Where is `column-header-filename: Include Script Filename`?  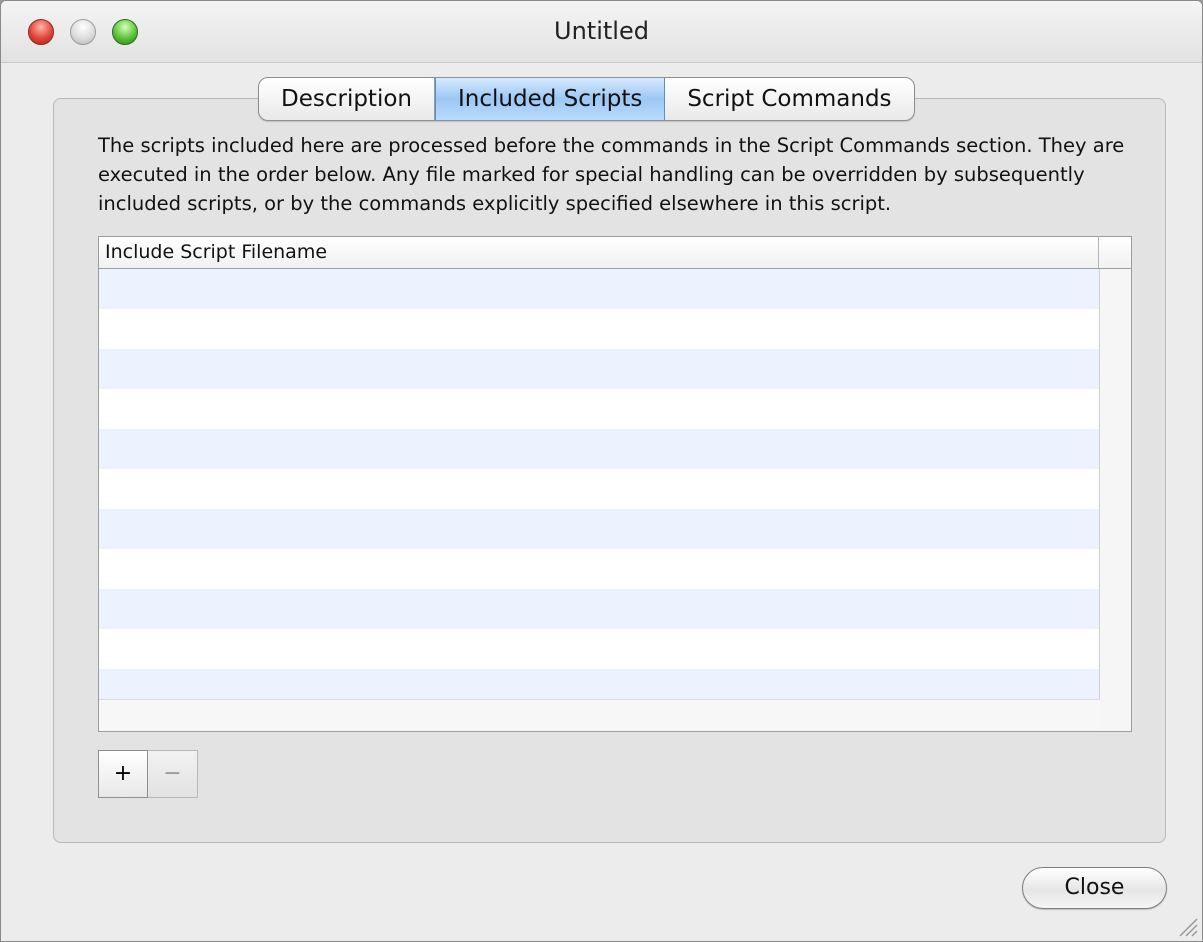
column-header-filename: Include Script Filename is located at coordinates (216, 252).